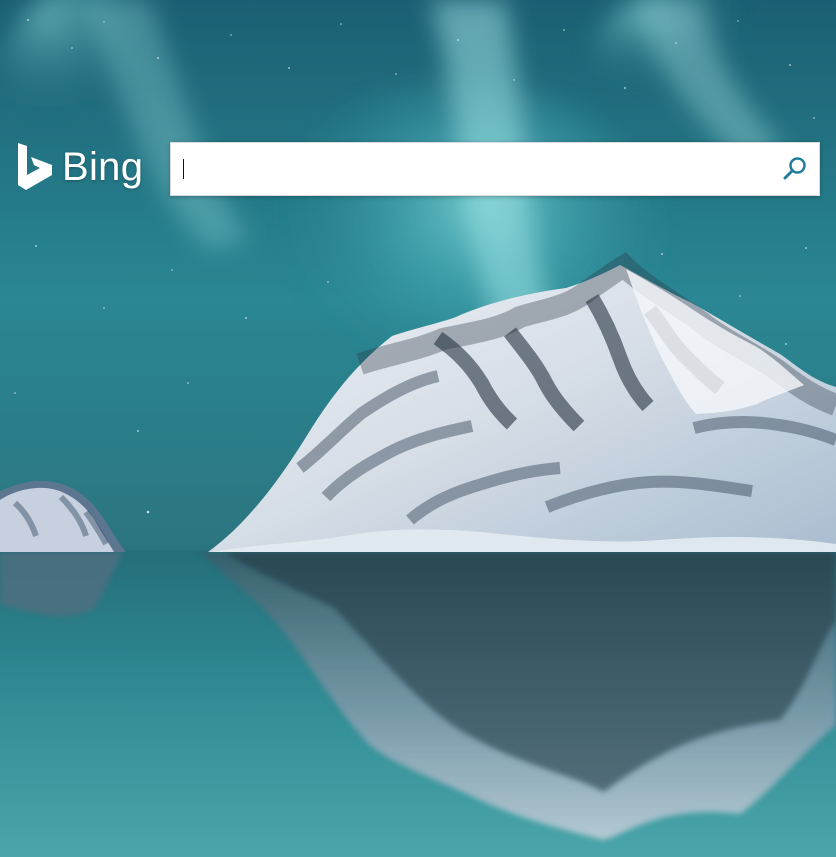  I want to click on text-cursor, so click(183, 169).